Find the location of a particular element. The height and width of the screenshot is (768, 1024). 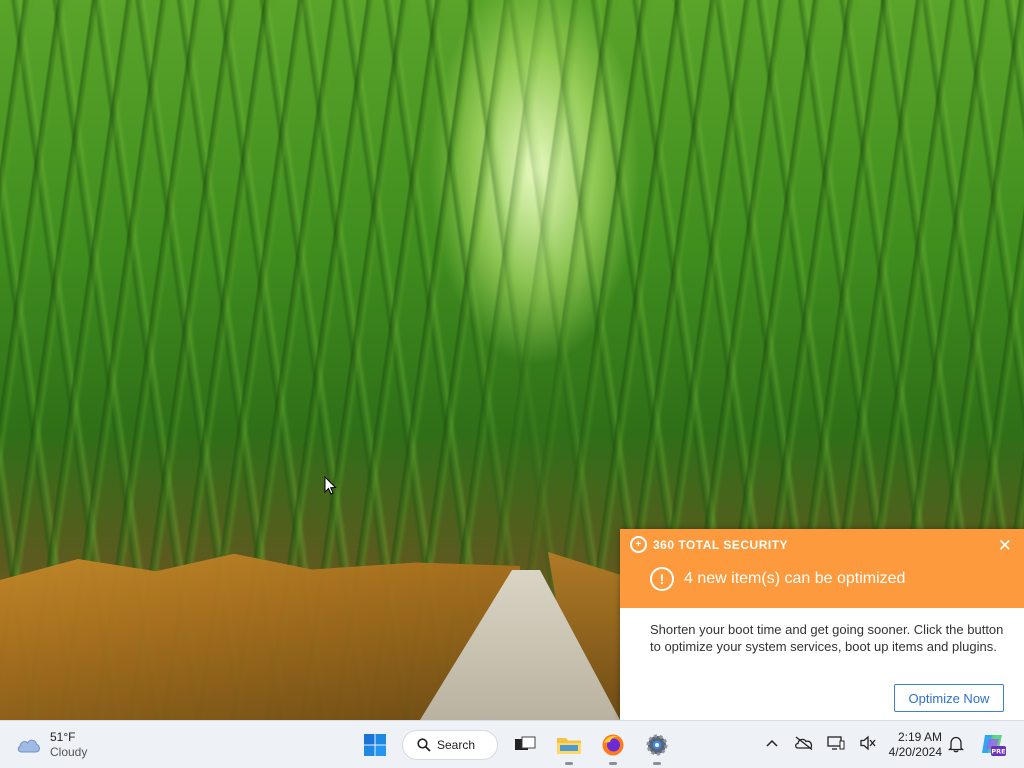

task-view-icon is located at coordinates (525, 743).